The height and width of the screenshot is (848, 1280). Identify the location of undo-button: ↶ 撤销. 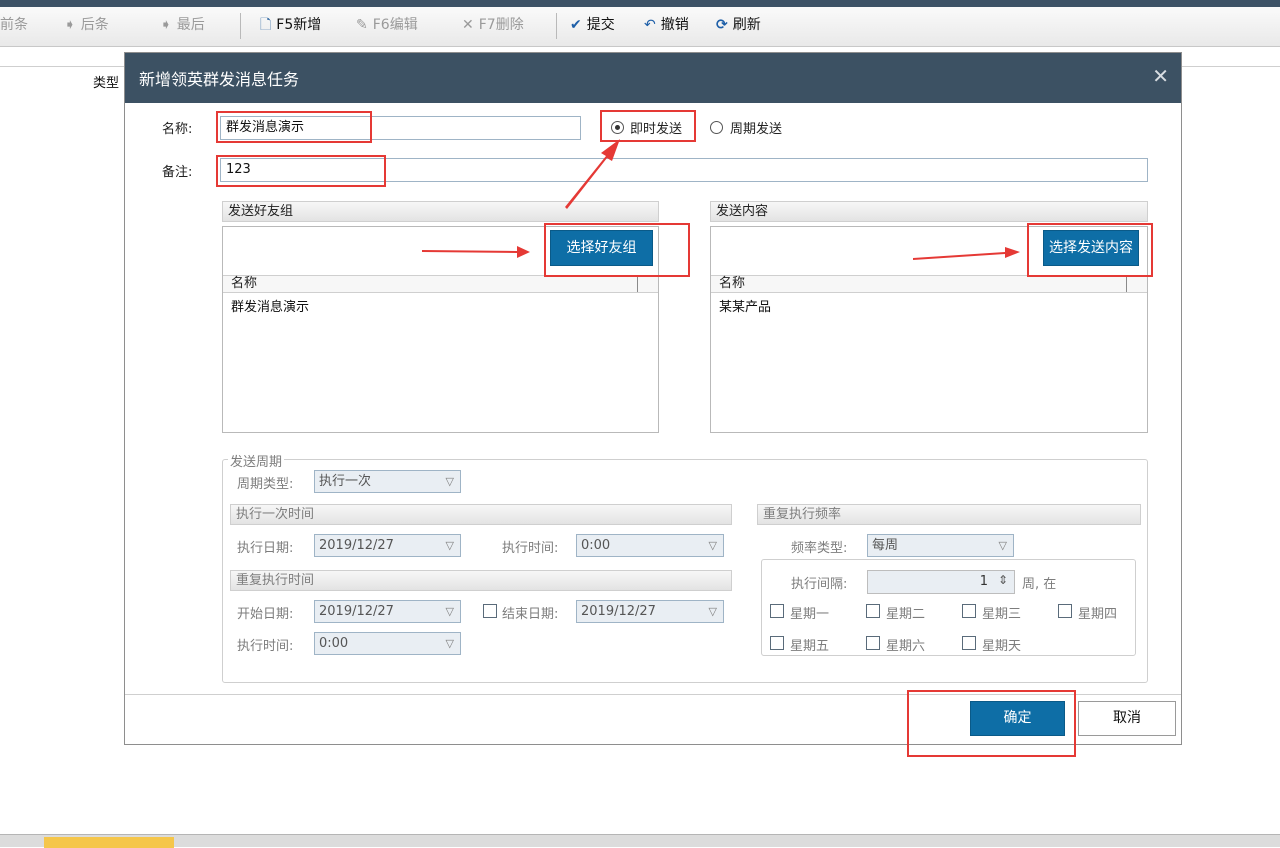
(666, 25).